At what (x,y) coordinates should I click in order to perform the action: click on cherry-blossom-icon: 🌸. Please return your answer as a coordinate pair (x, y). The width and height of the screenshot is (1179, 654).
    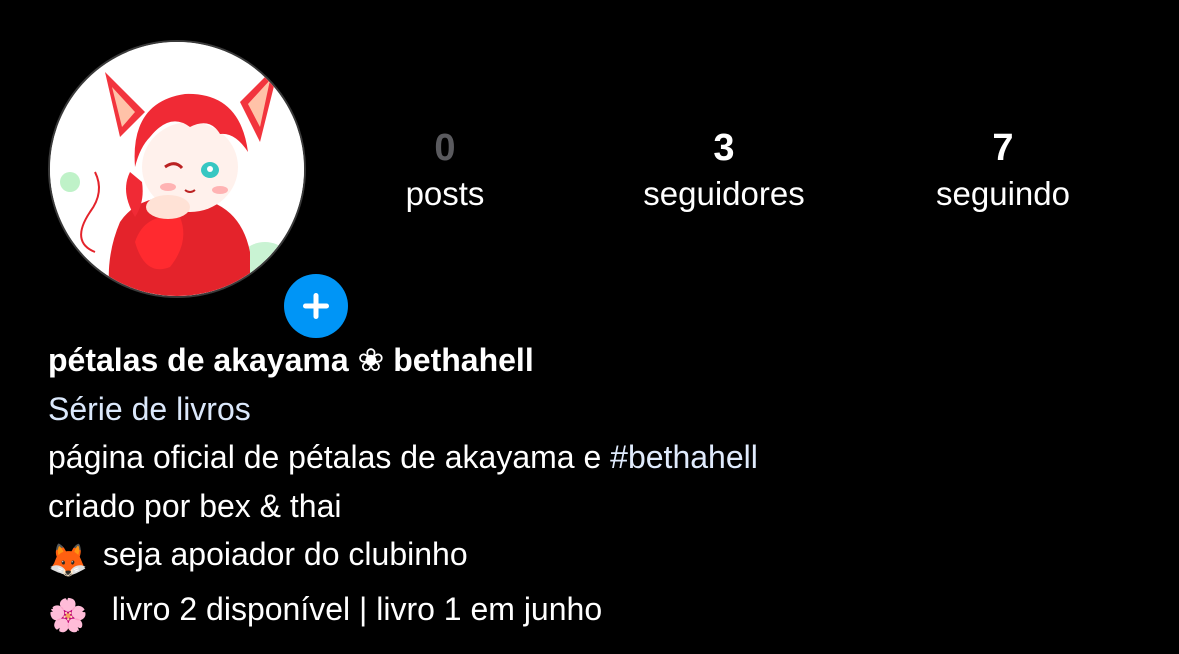
    Looking at the image, I should click on (68, 614).